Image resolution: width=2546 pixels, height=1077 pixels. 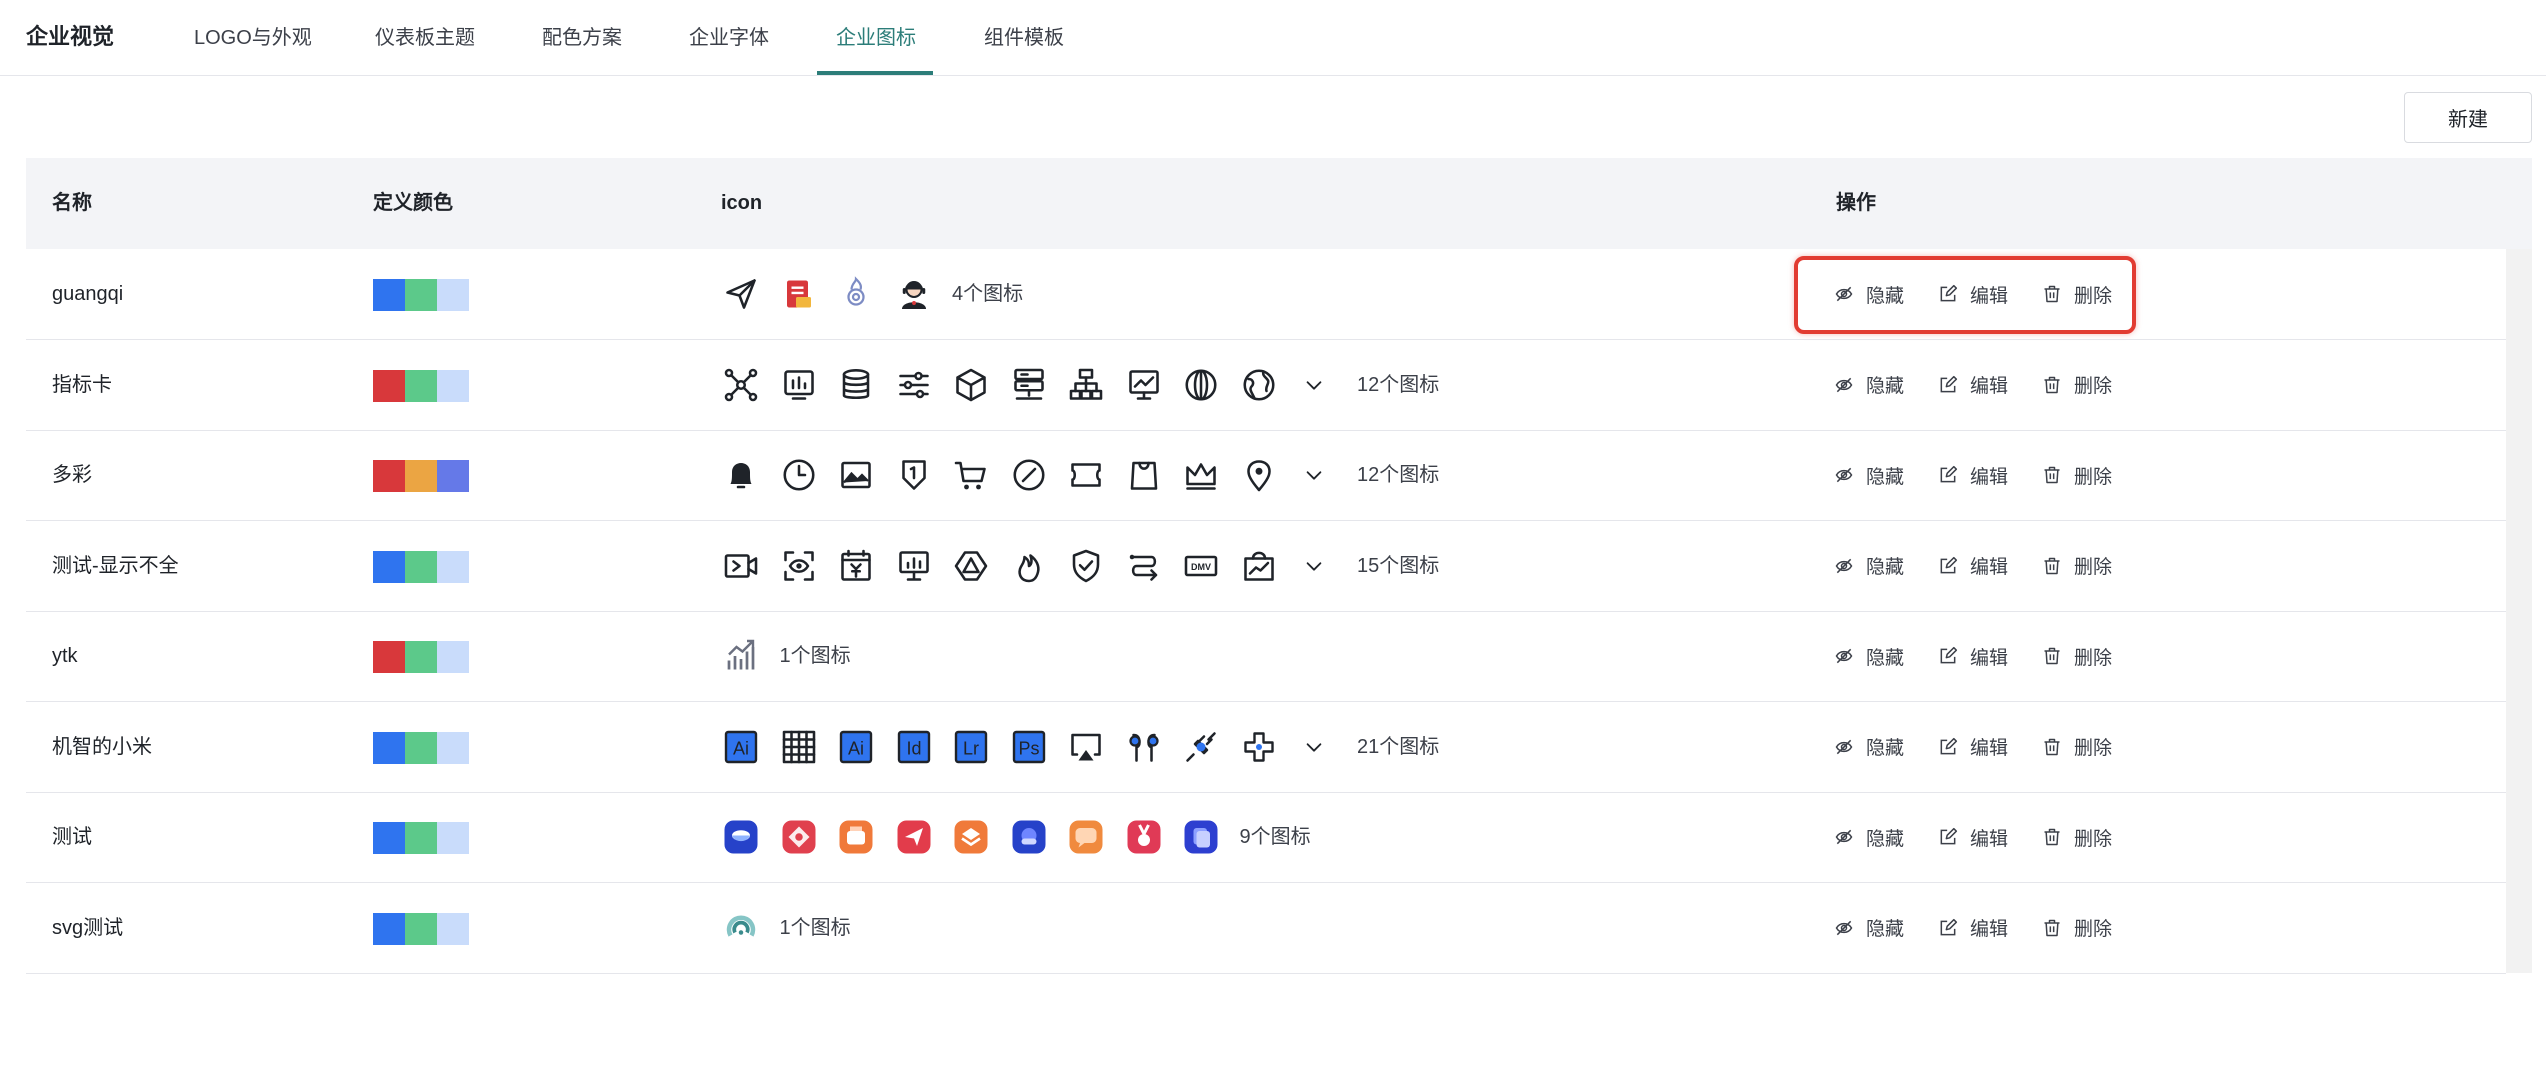 What do you see at coordinates (1965, 295) in the screenshot?
I see `actions-highlight-box` at bounding box center [1965, 295].